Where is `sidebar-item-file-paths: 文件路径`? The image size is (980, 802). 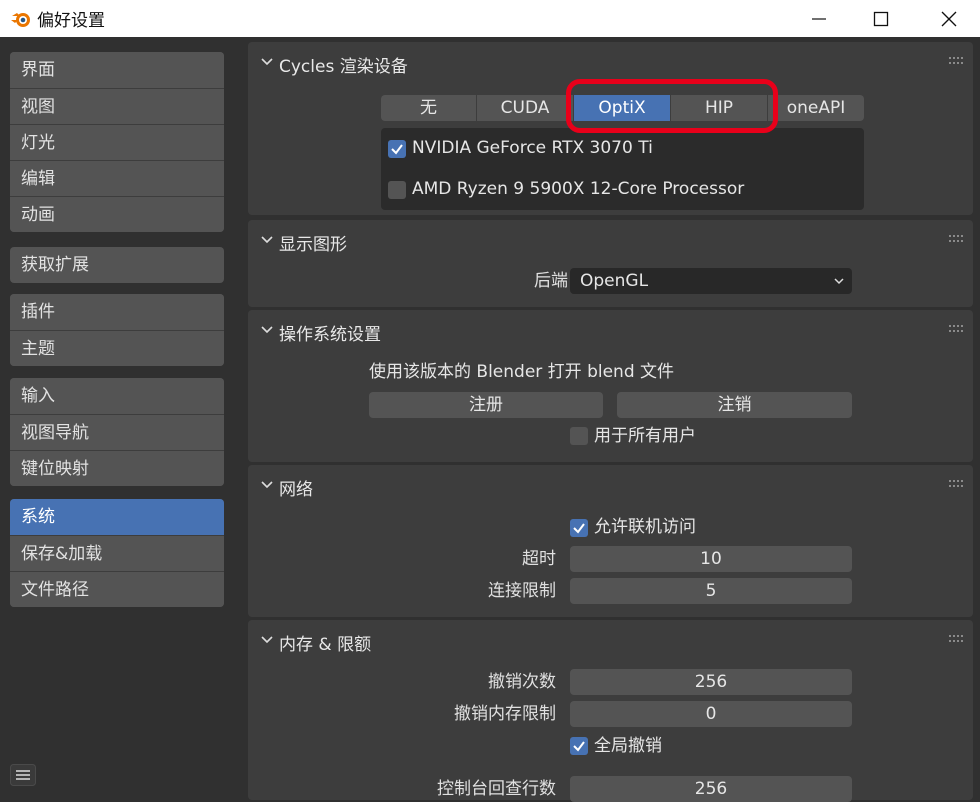 sidebar-item-file-paths: 文件路径 is located at coordinates (117, 589).